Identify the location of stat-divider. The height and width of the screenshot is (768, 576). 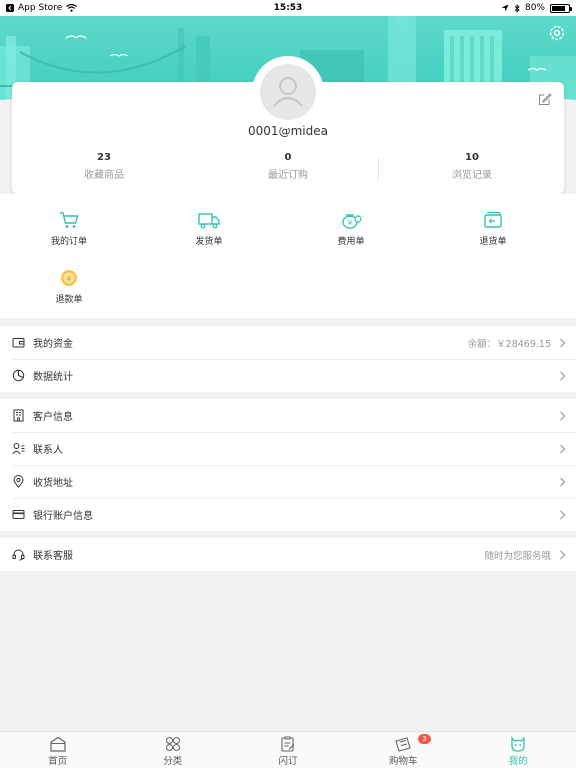
(378, 170).